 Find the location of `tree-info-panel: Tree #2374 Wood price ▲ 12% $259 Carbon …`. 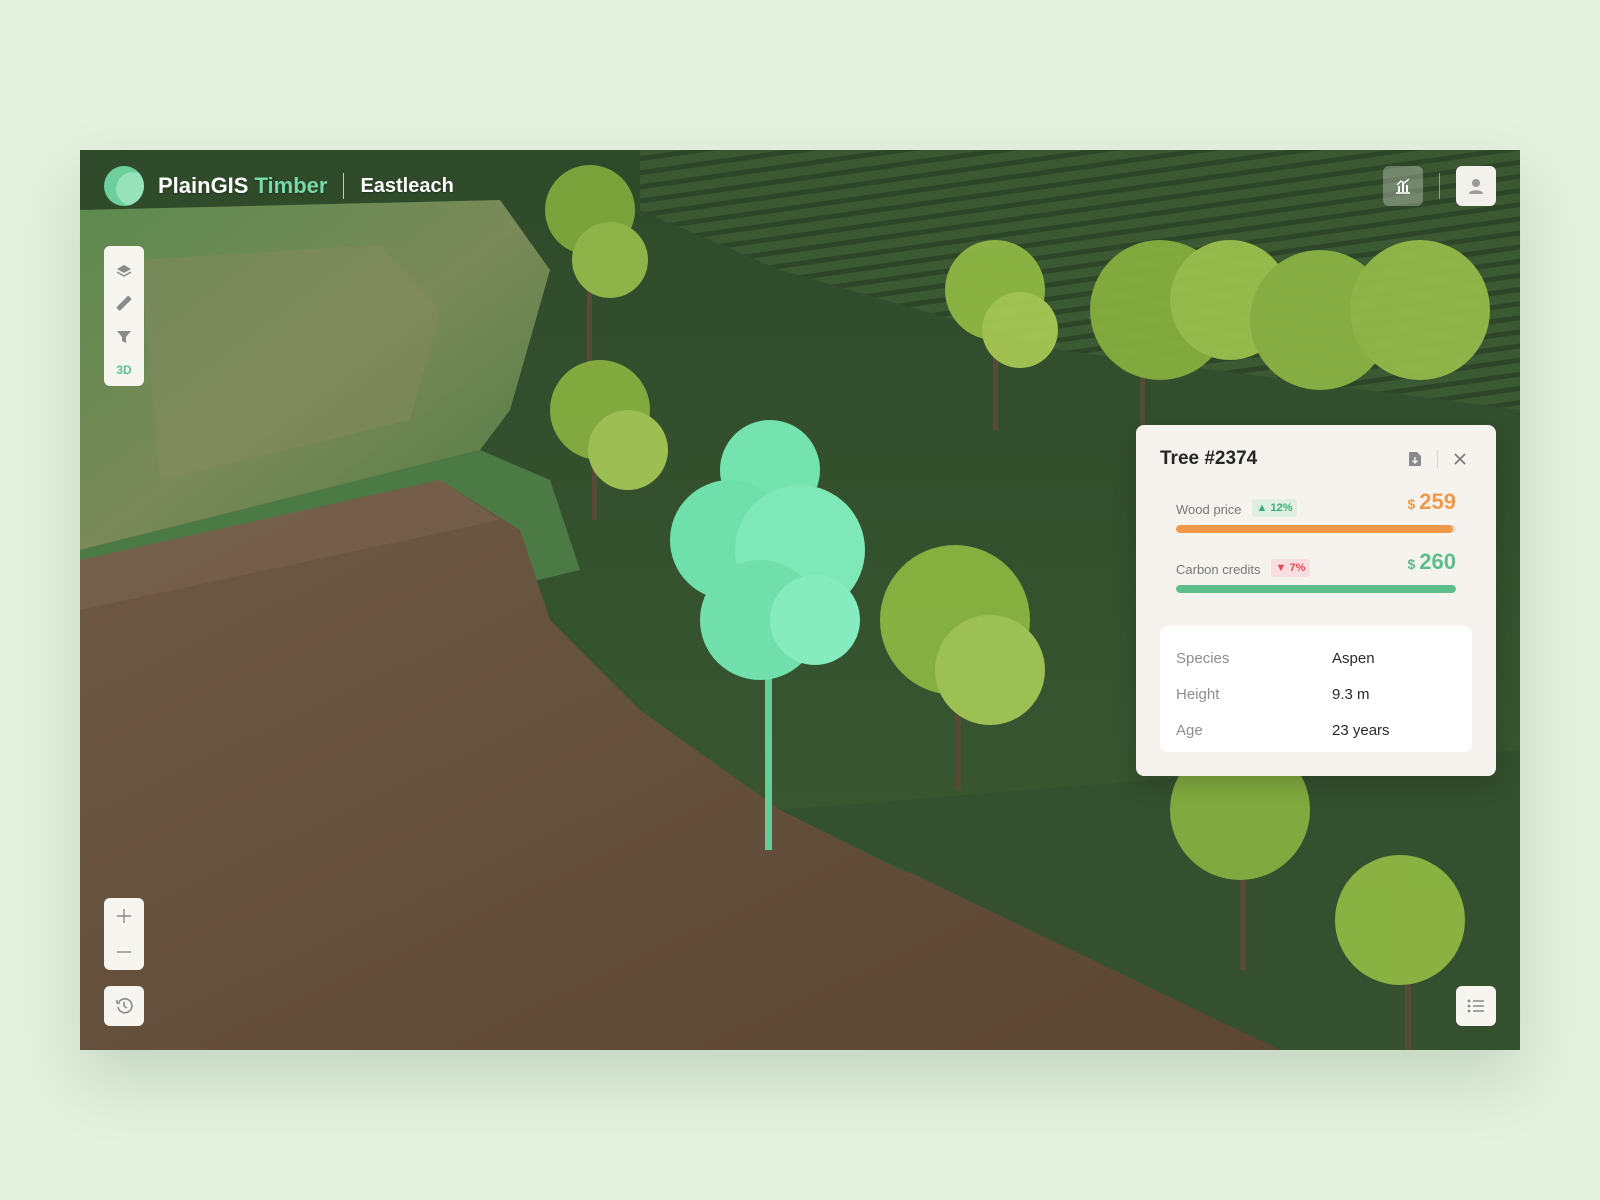

tree-info-panel: Tree #2374 Wood price ▲ 12% $259 Carbon … is located at coordinates (1316, 600).